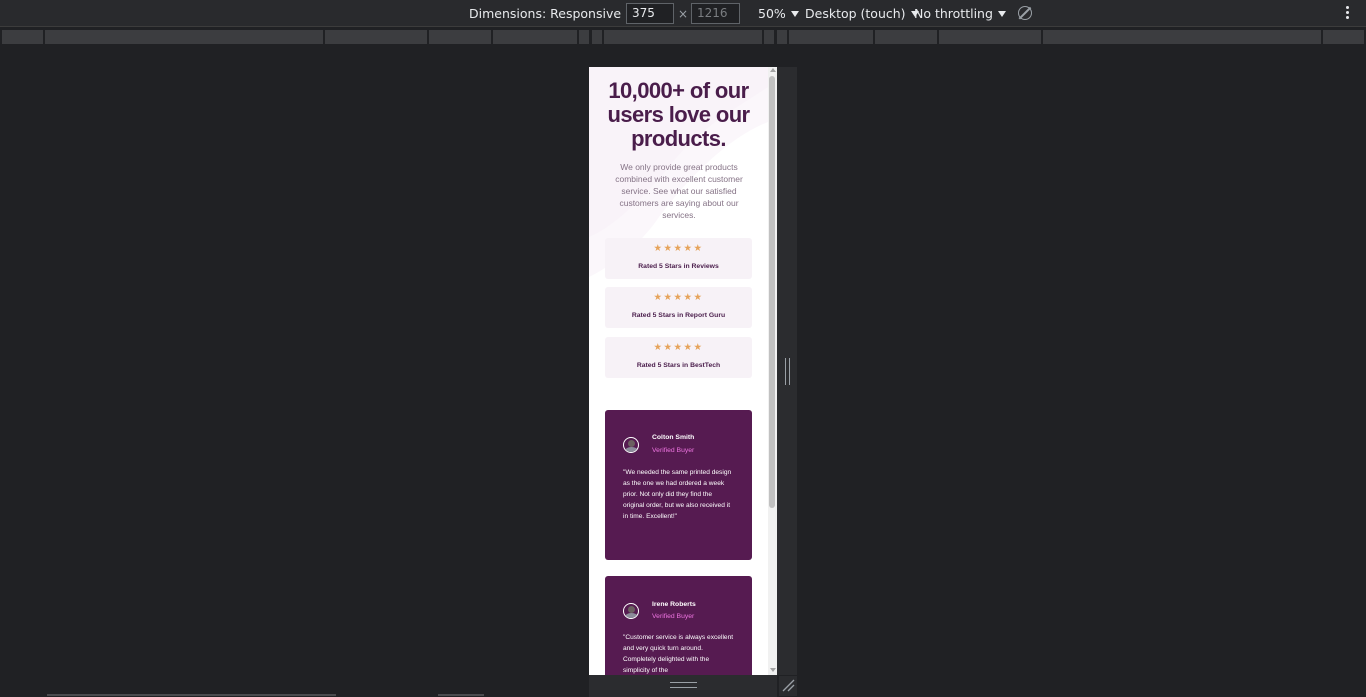 The height and width of the screenshot is (697, 1366). I want to click on throttling-label: No throttling, so click(953, 13).